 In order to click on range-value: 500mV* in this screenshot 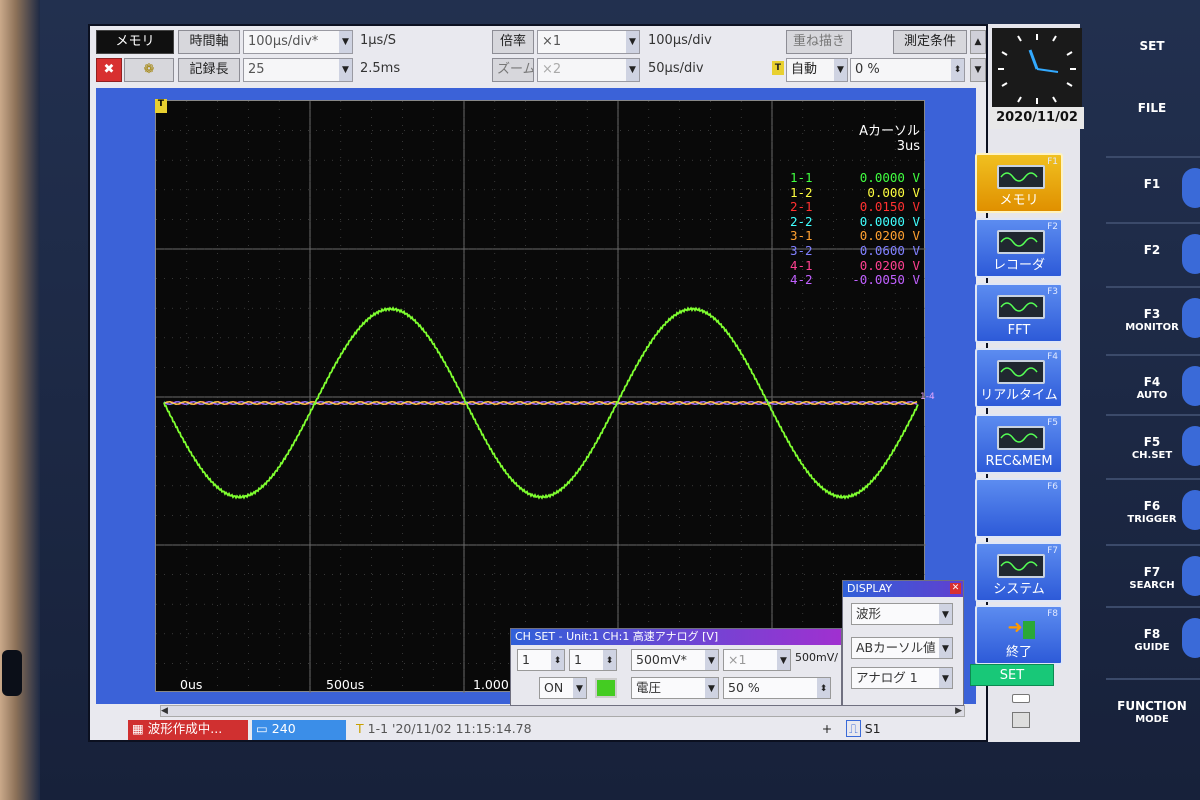, I will do `click(661, 659)`.